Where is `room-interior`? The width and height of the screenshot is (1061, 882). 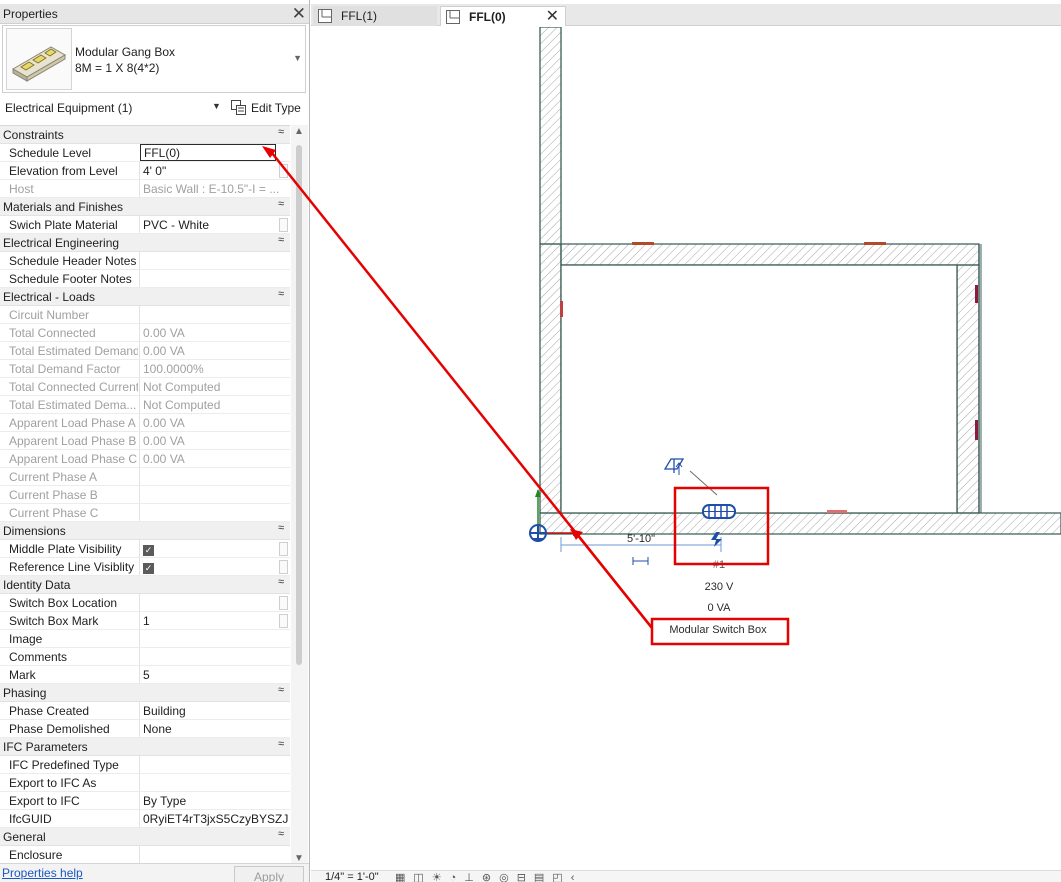 room-interior is located at coordinates (759, 389).